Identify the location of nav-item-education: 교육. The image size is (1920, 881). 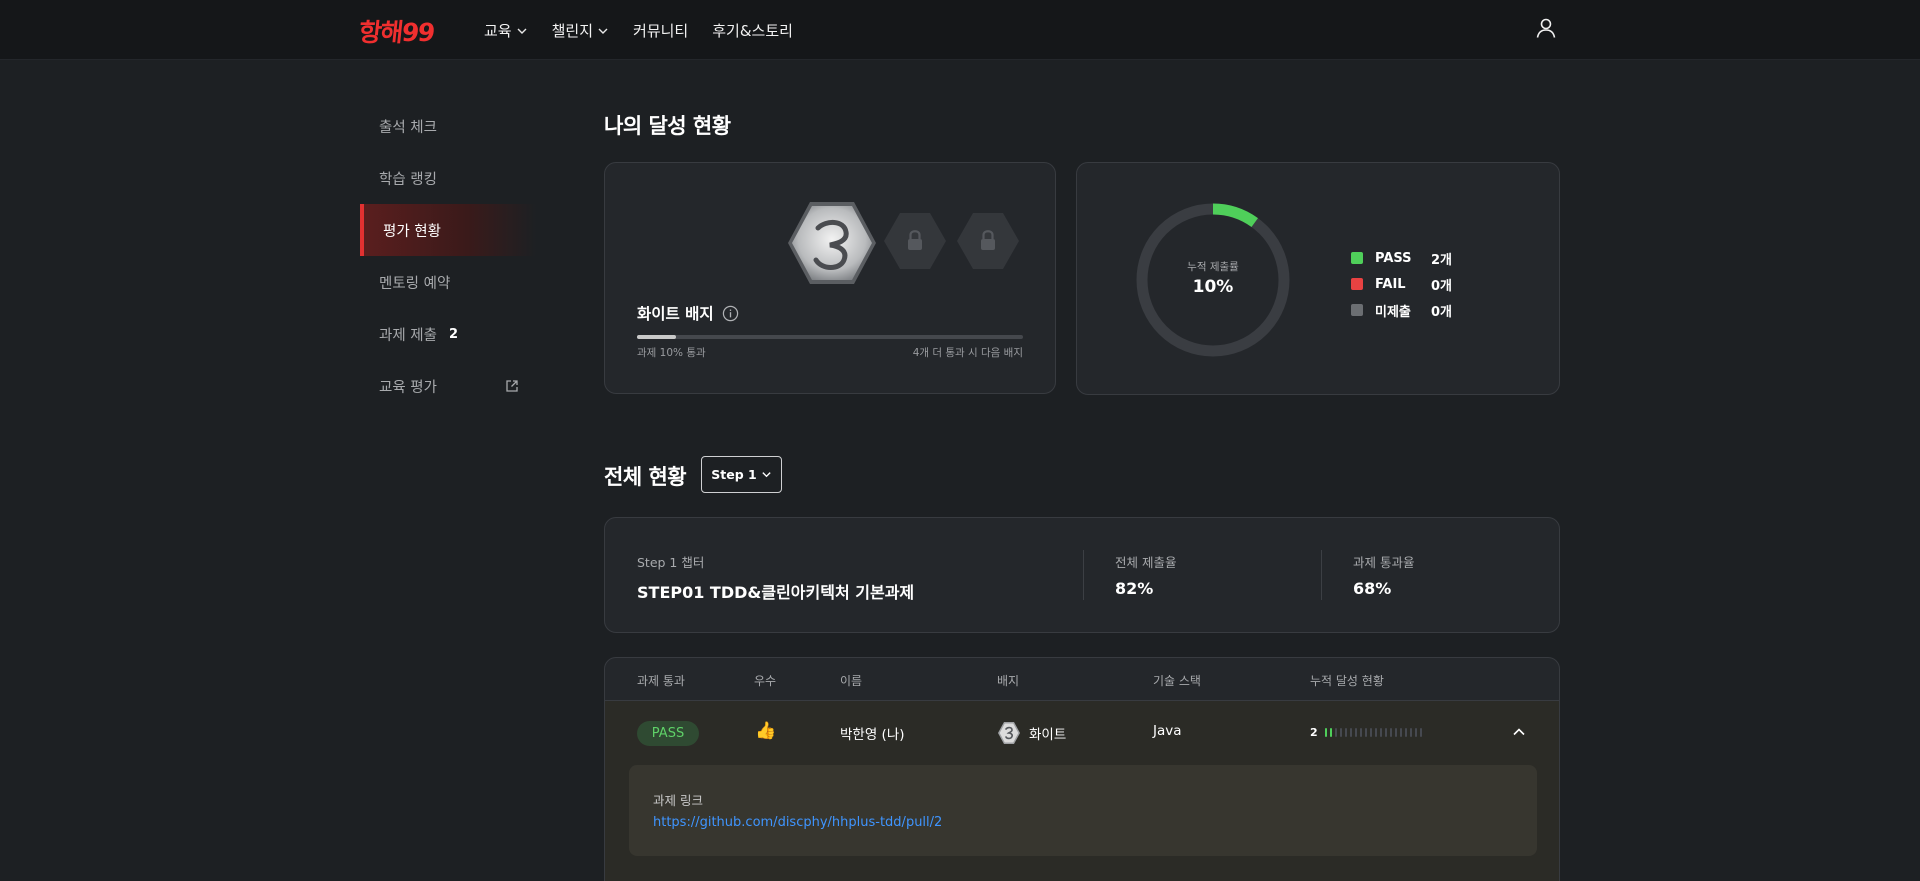
(506, 30).